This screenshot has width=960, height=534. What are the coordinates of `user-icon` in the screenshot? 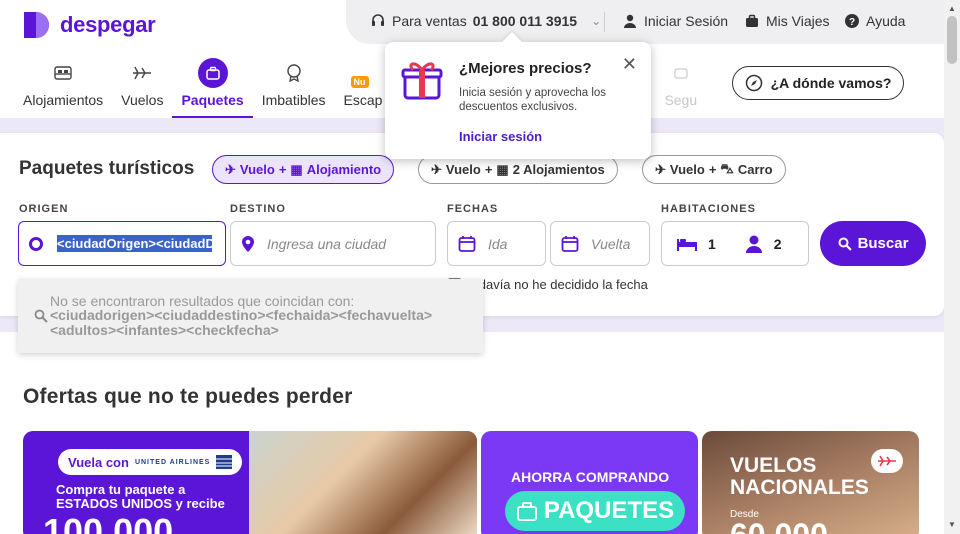 It's located at (630, 21).